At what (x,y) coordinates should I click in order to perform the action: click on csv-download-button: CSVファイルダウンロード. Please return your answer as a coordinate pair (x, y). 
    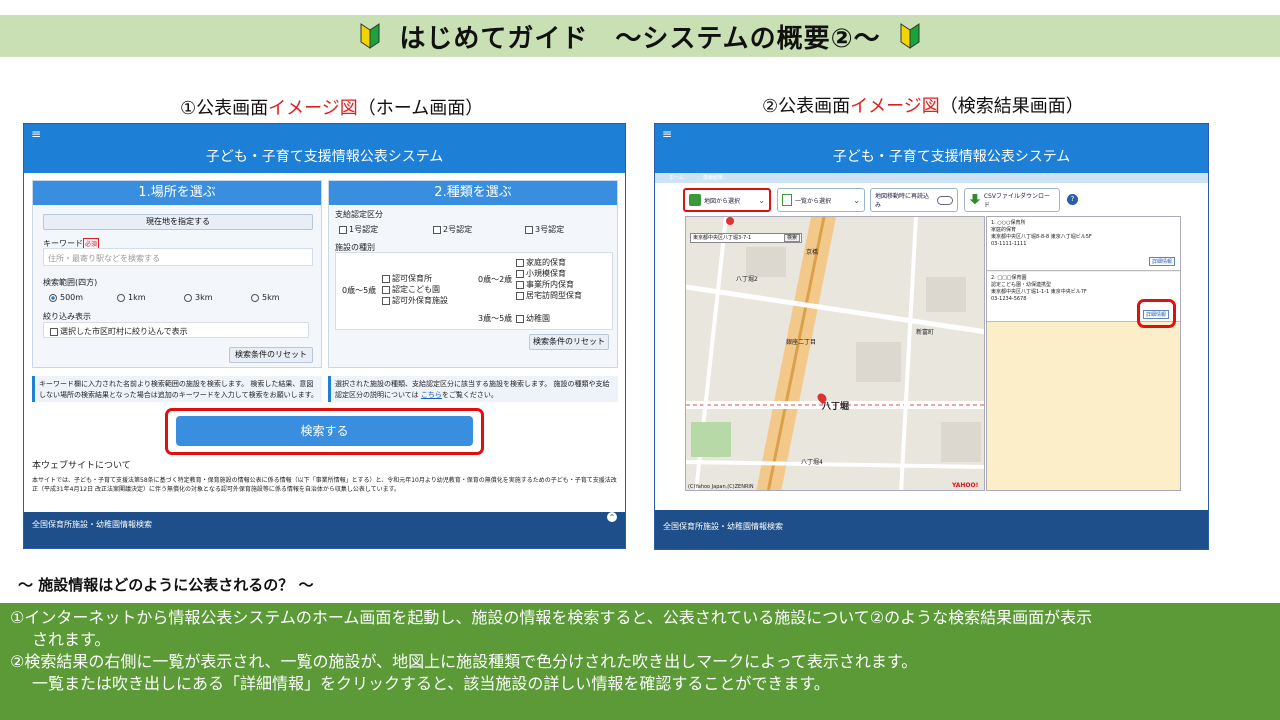
    Looking at the image, I should click on (1012, 200).